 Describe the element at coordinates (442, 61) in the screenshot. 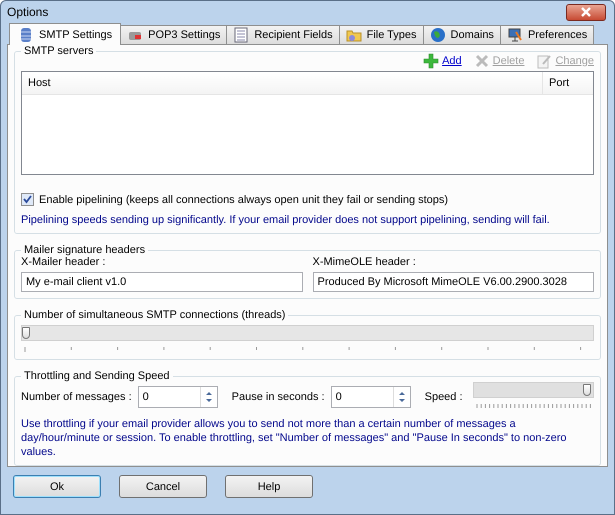

I see `action-link: Add` at that location.